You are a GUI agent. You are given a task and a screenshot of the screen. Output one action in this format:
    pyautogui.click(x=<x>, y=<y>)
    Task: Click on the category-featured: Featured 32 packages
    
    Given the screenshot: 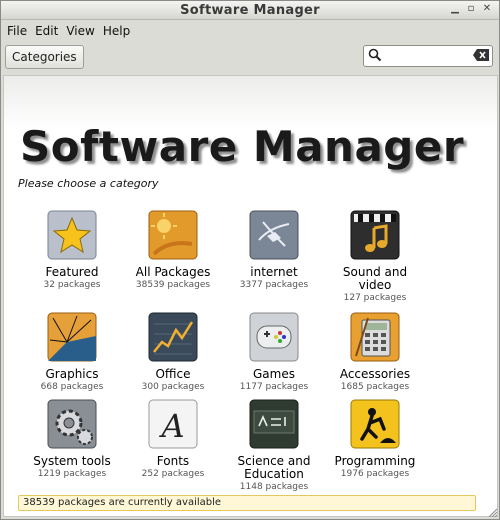 What is the action you would take?
    pyautogui.click(x=72, y=250)
    